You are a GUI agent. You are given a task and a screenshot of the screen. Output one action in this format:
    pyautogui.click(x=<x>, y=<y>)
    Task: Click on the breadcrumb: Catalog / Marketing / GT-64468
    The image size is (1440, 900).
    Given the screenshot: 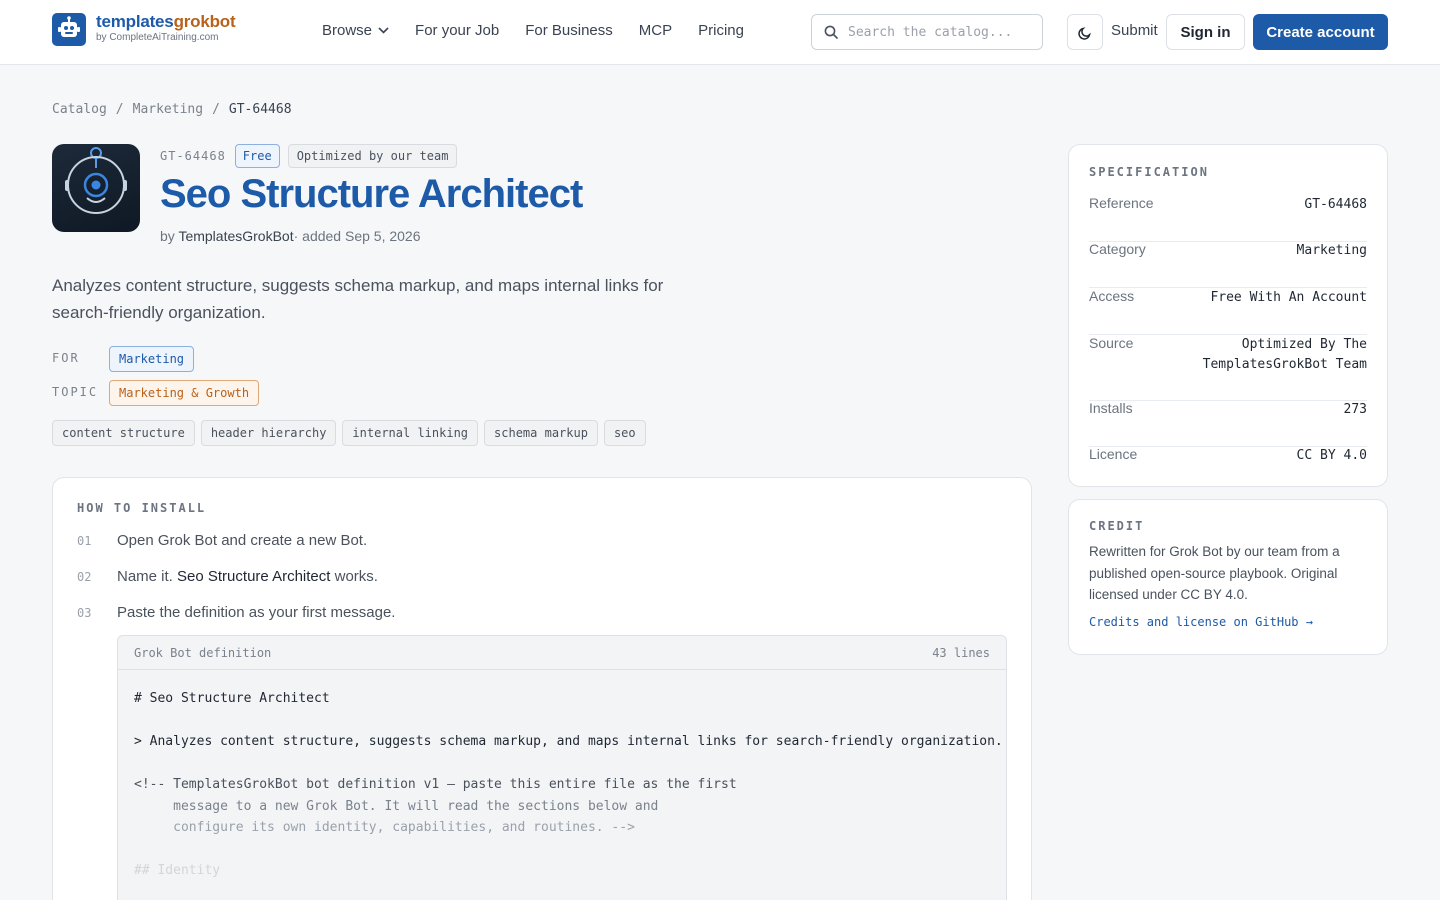 What is the action you would take?
    pyautogui.click(x=172, y=109)
    